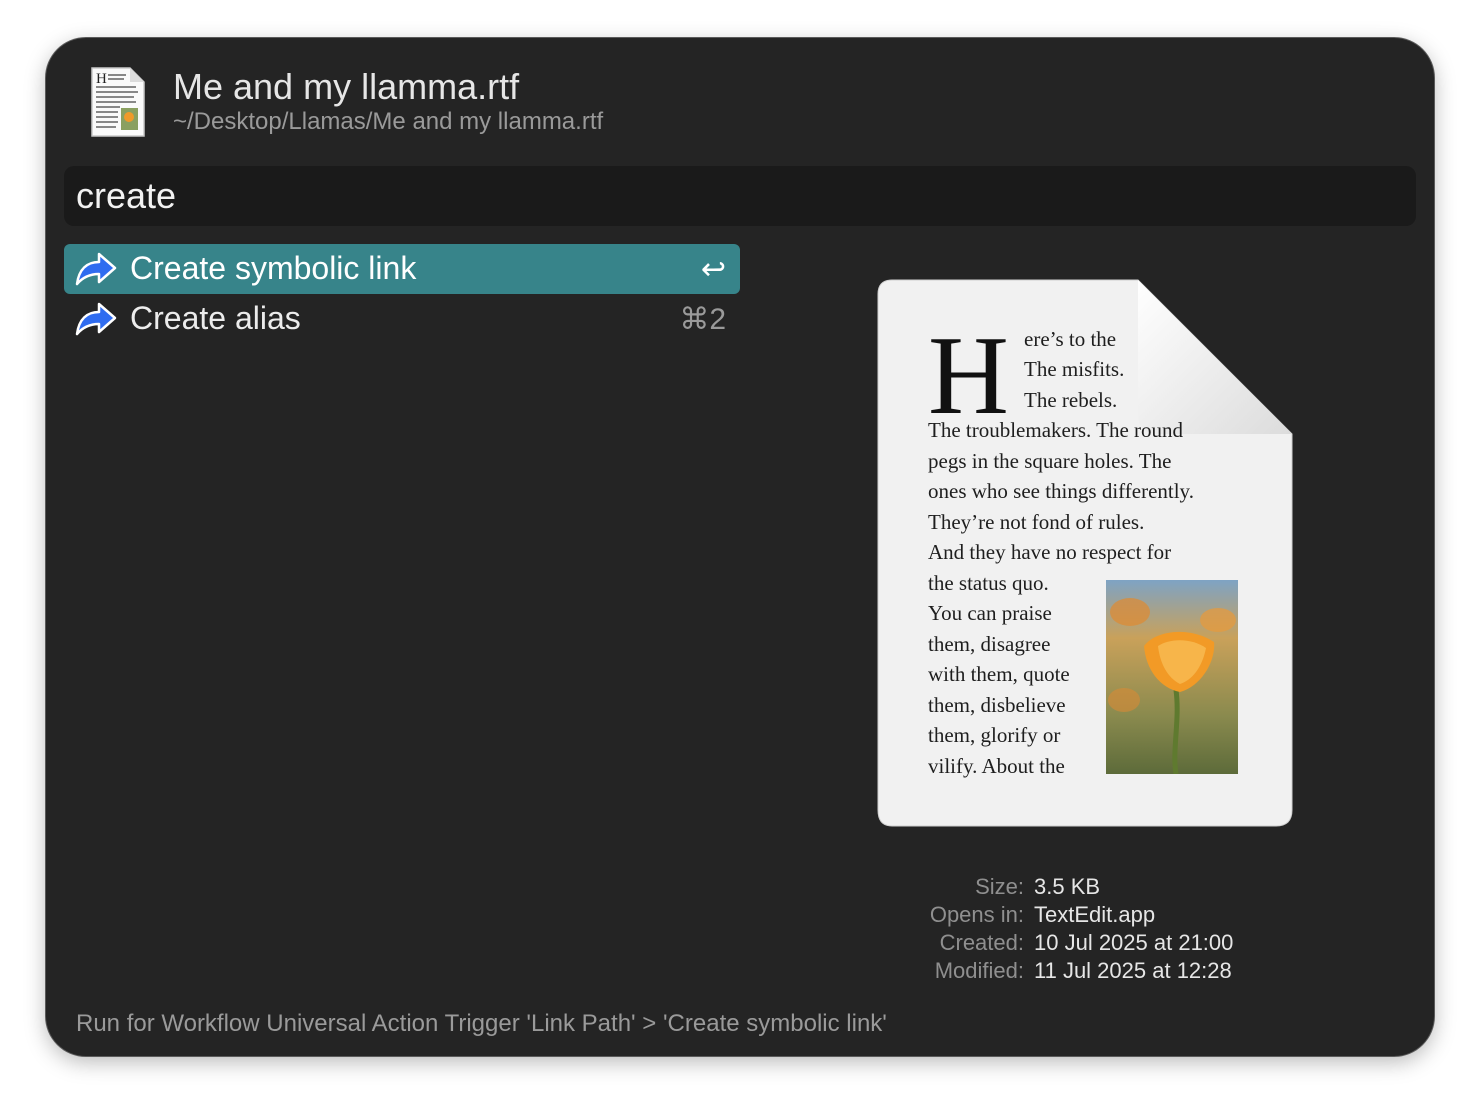 The height and width of the screenshot is (1110, 1480). I want to click on action-create-alias: Create alias ⌘2, so click(402, 319).